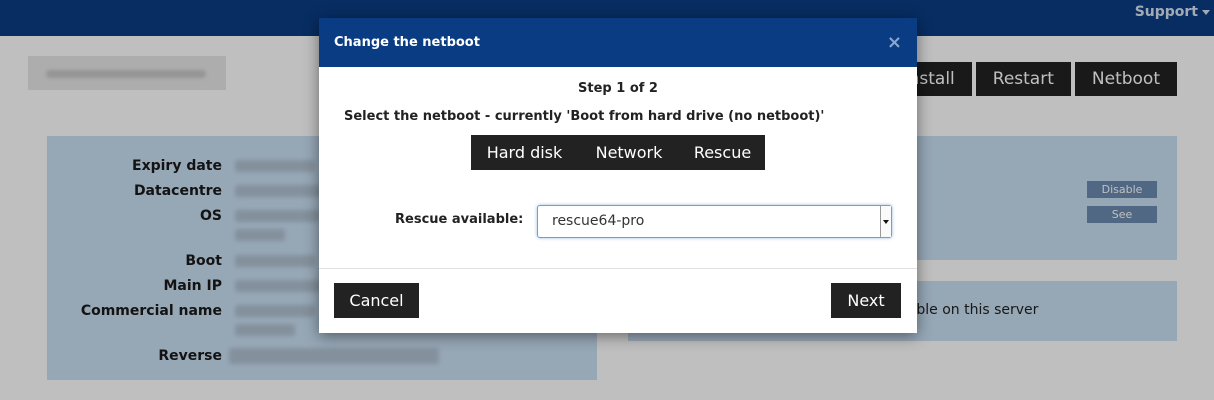  What do you see at coordinates (629, 152) in the screenshot?
I see `option-network: Network` at bounding box center [629, 152].